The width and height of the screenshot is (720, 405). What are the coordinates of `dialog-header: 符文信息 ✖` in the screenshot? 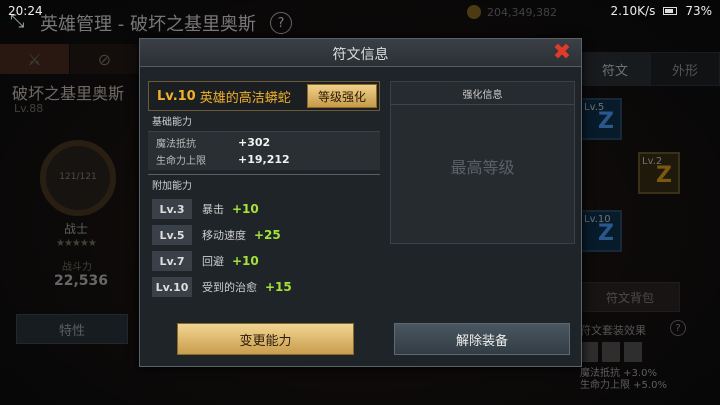 It's located at (360, 53).